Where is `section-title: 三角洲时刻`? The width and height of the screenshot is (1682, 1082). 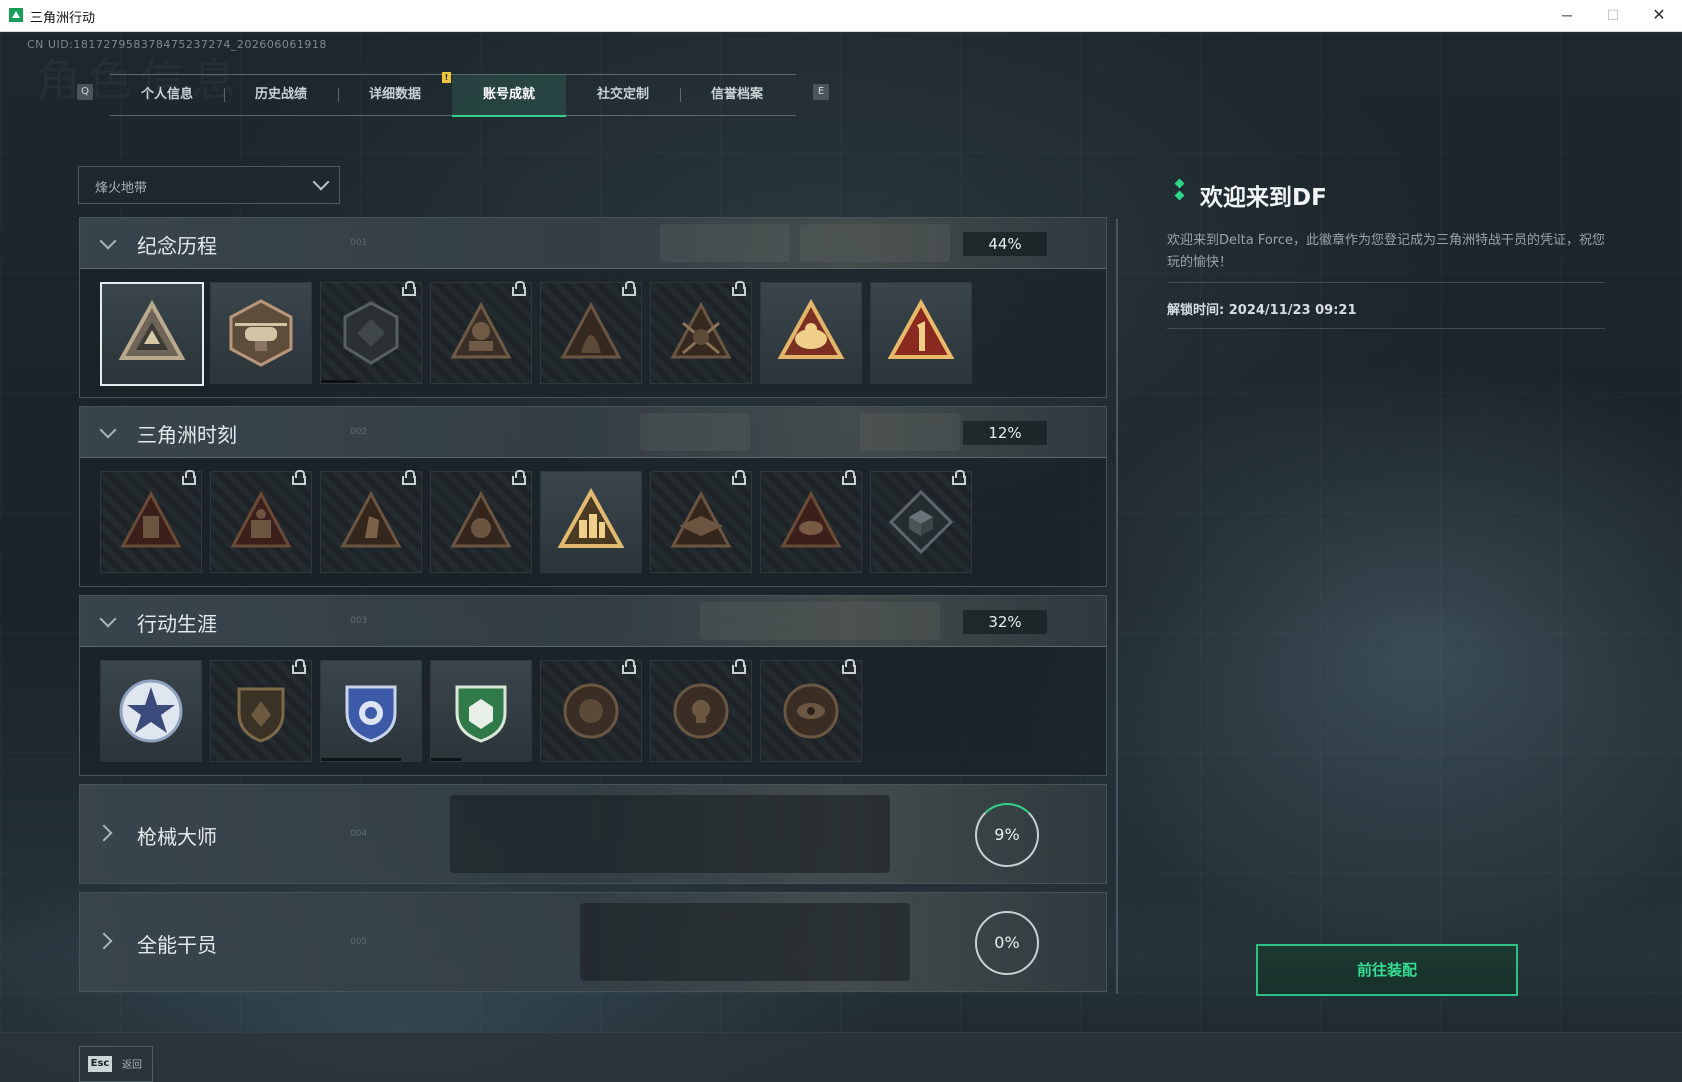 section-title: 三角洲时刻 is located at coordinates (187, 435).